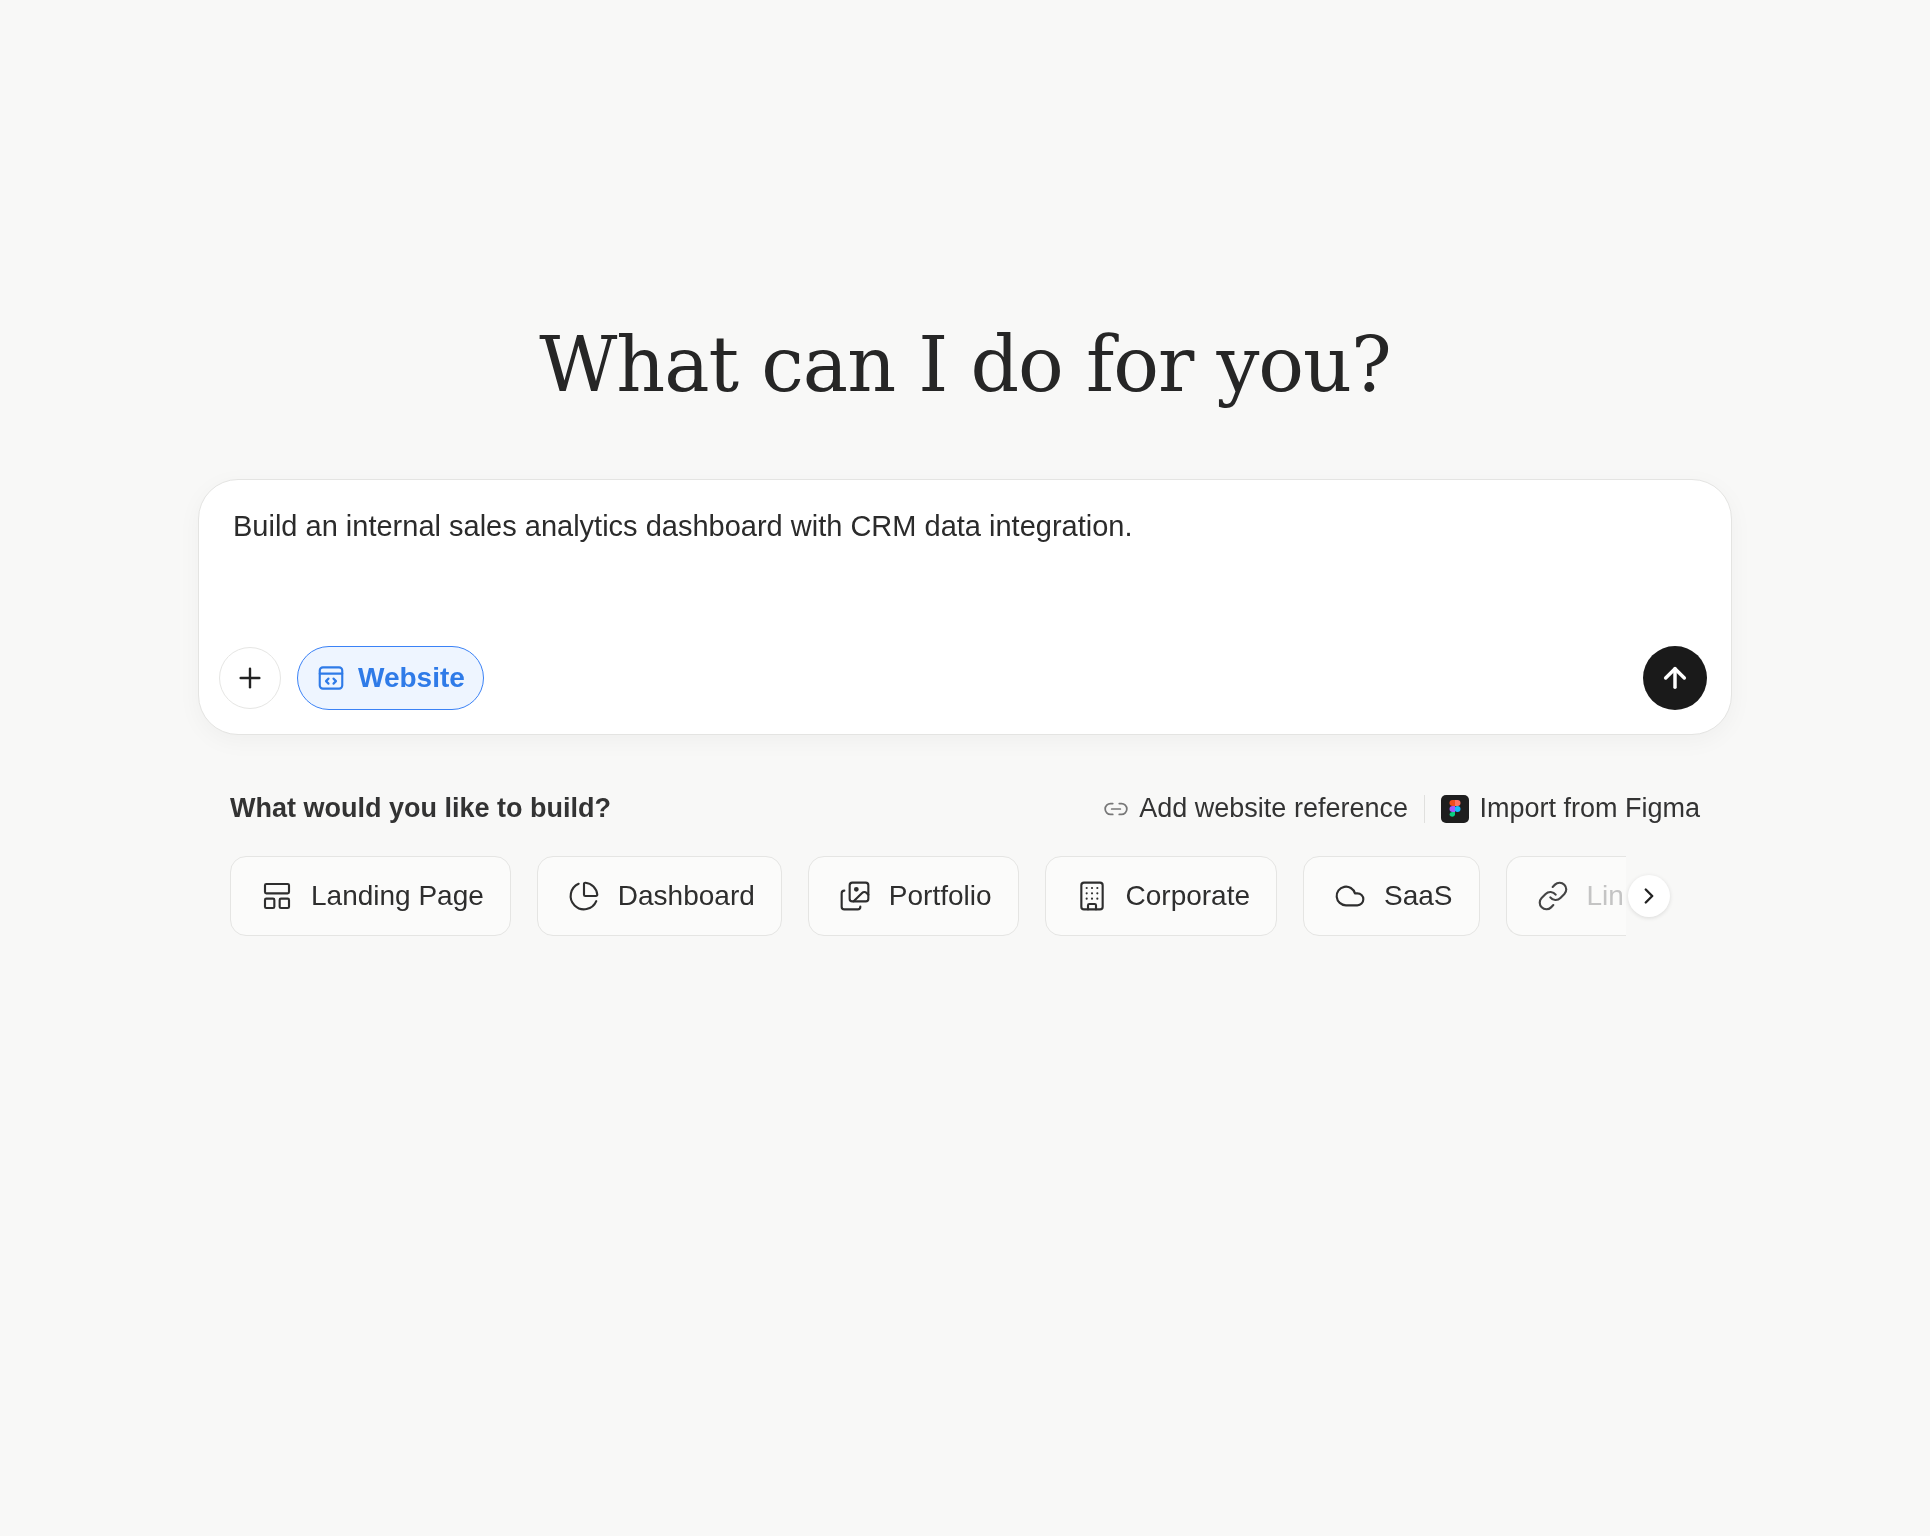  Describe the element at coordinates (277, 896) in the screenshot. I see `layout-icon` at that location.